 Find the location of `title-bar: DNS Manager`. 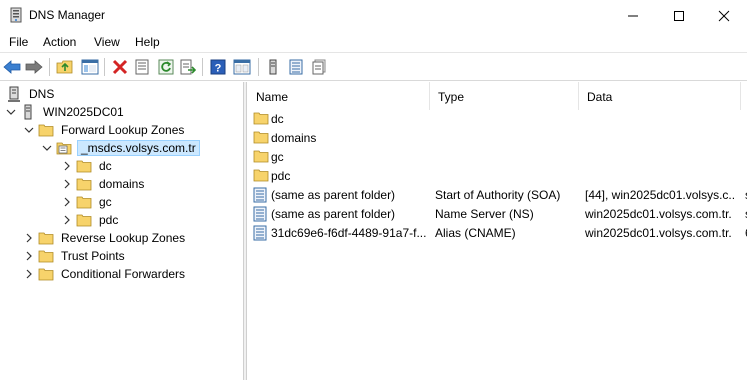

title-bar: DNS Manager is located at coordinates (373, 15).